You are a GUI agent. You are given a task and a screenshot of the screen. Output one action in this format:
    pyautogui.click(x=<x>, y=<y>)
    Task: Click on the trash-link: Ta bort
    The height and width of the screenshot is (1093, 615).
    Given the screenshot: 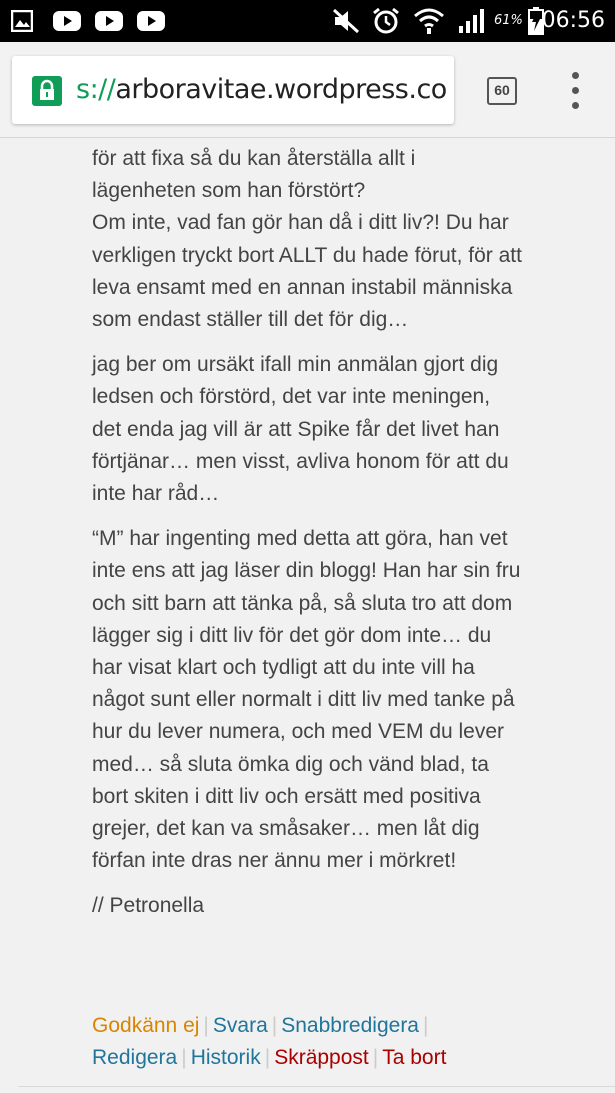 What is the action you would take?
    pyautogui.click(x=414, y=1057)
    